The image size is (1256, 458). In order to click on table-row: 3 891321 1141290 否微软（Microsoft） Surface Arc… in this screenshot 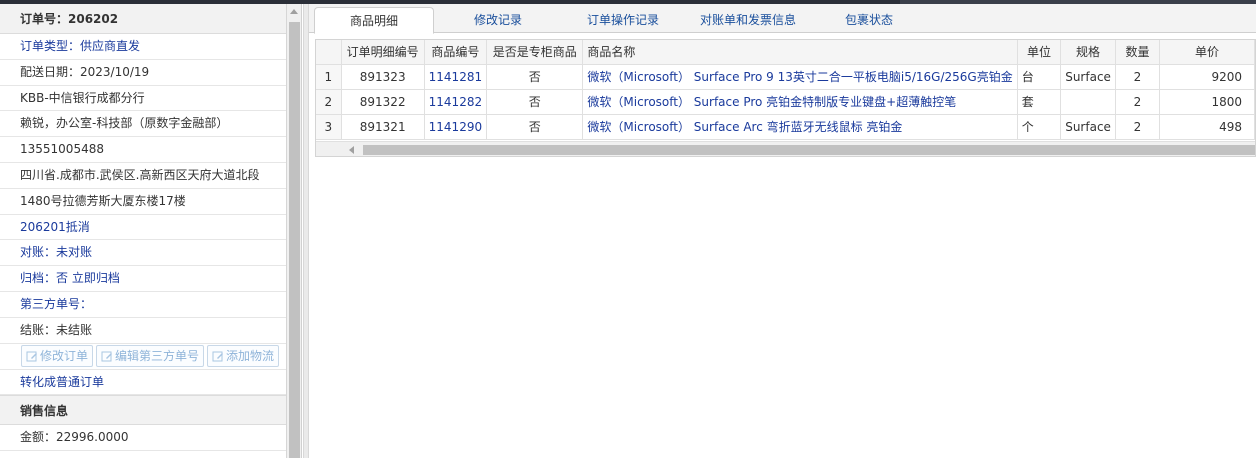, I will do `click(785, 127)`.